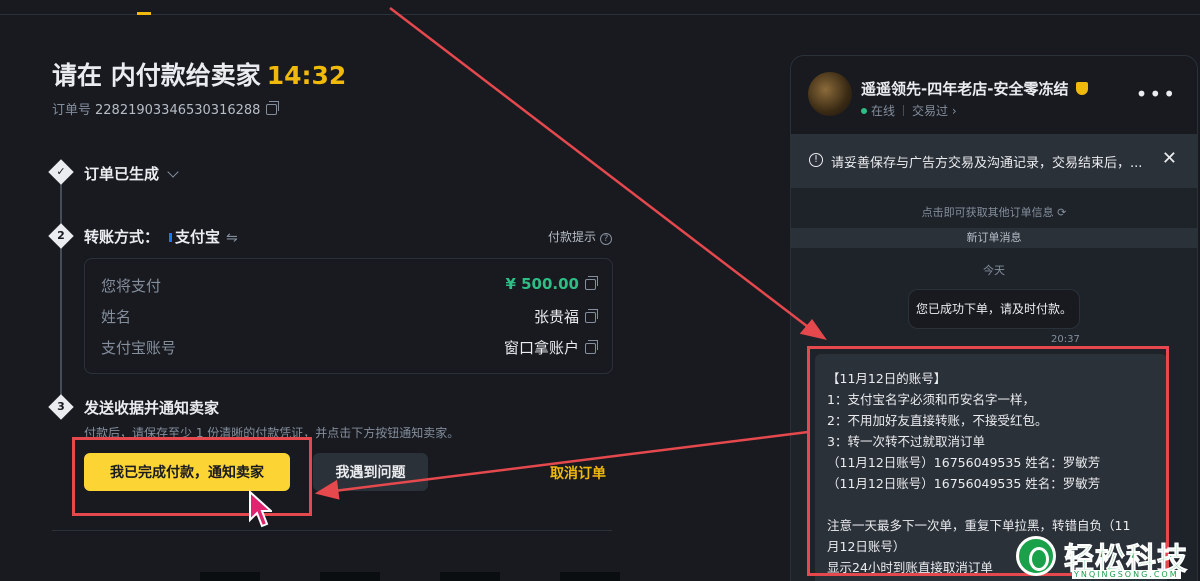 The height and width of the screenshot is (581, 1200). Describe the element at coordinates (349, 286) in the screenshot. I see `pay-amount-row: 您将支付 ¥ 500.00` at that location.